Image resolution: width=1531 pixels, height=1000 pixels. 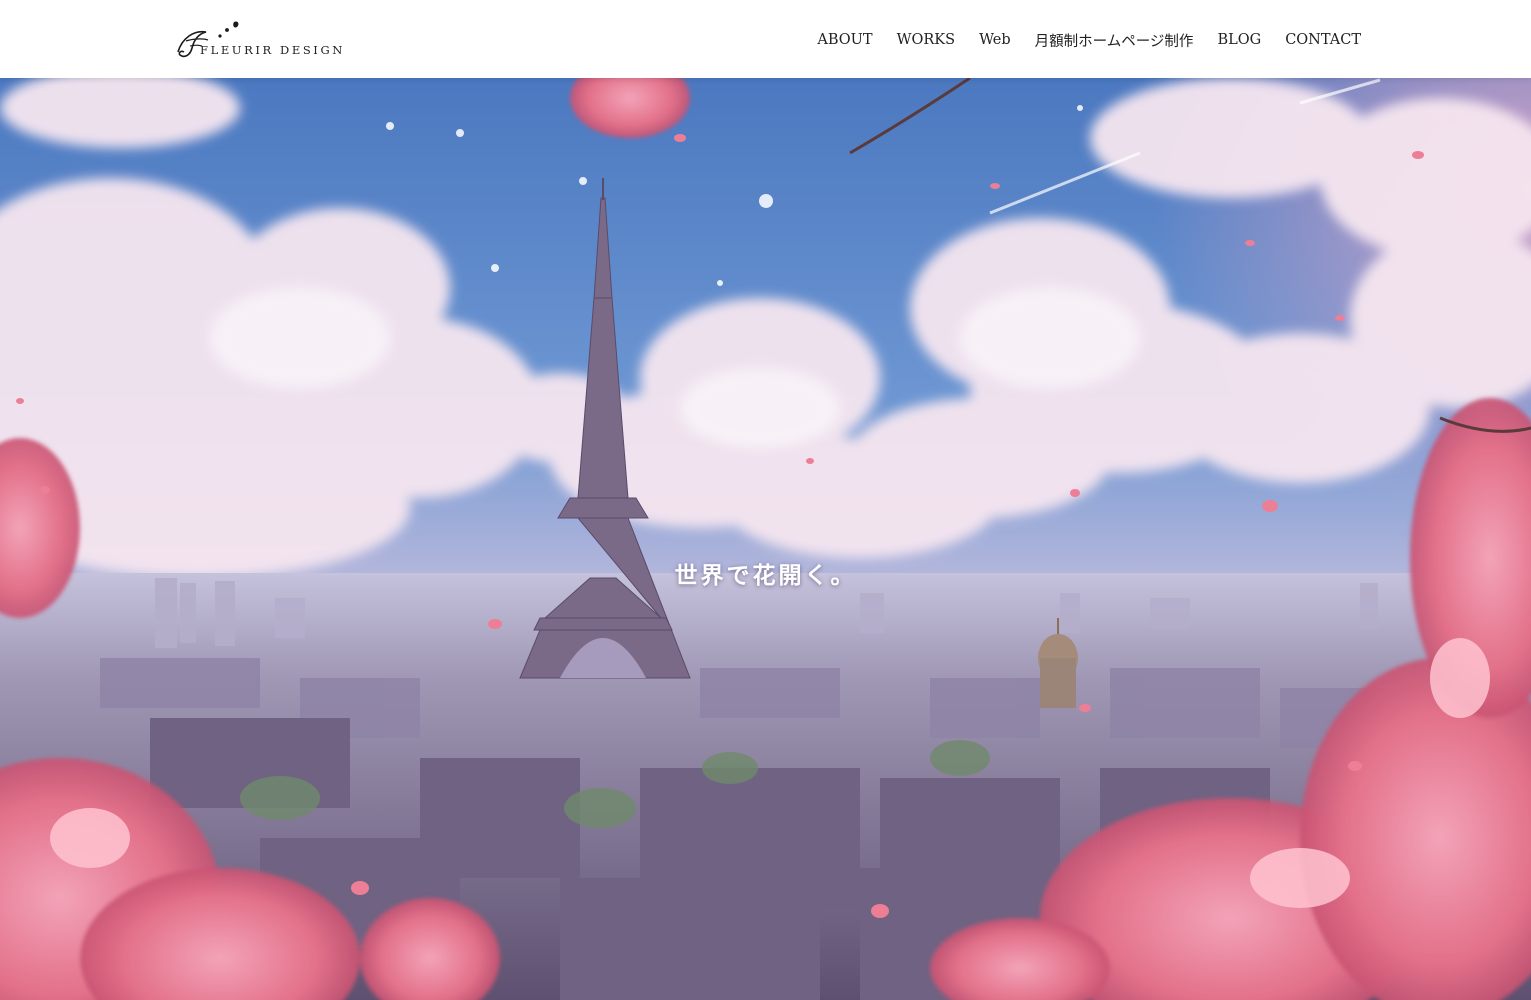 I want to click on main-nav: ABOUT WORKS Web 月額制ホームページ制作 BLOG CONTACT, so click(x=1089, y=39).